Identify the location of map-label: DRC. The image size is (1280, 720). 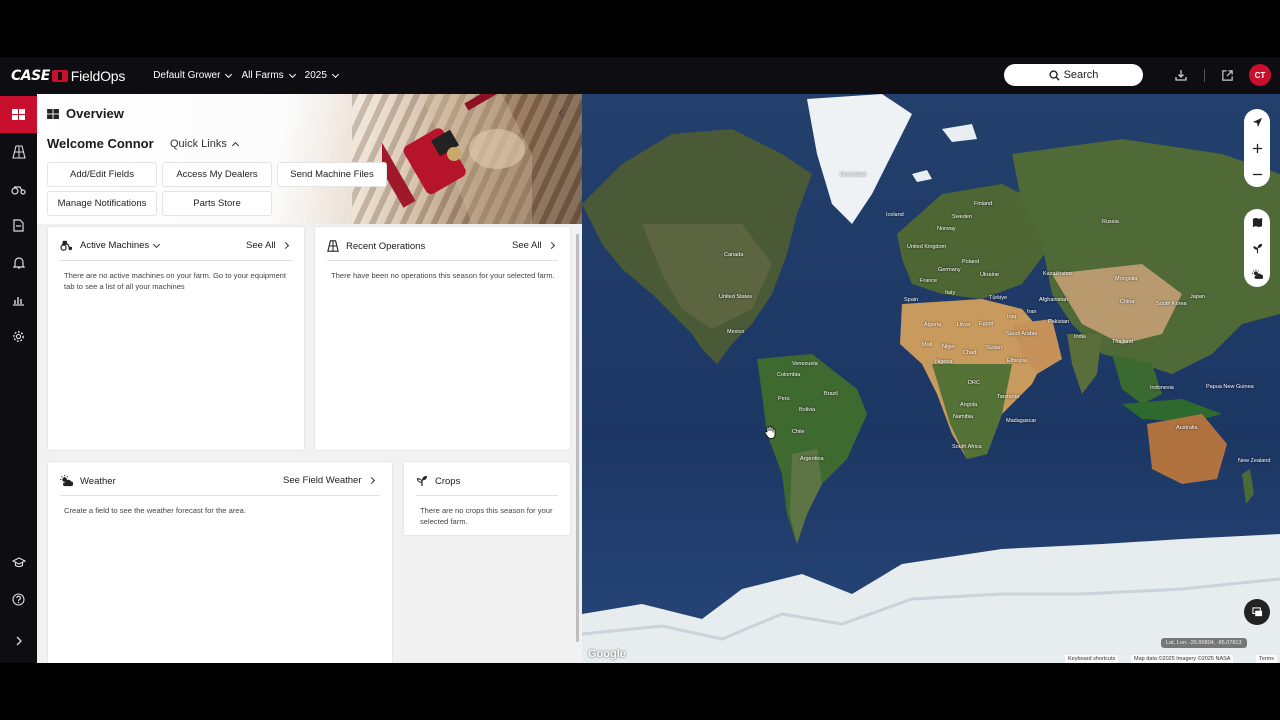
(974, 383).